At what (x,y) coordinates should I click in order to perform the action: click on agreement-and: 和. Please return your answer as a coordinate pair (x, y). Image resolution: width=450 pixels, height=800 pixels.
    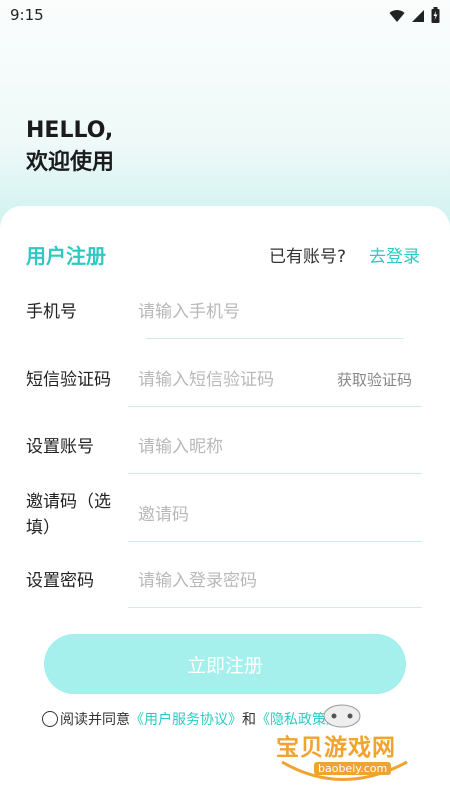
    Looking at the image, I should click on (249, 720).